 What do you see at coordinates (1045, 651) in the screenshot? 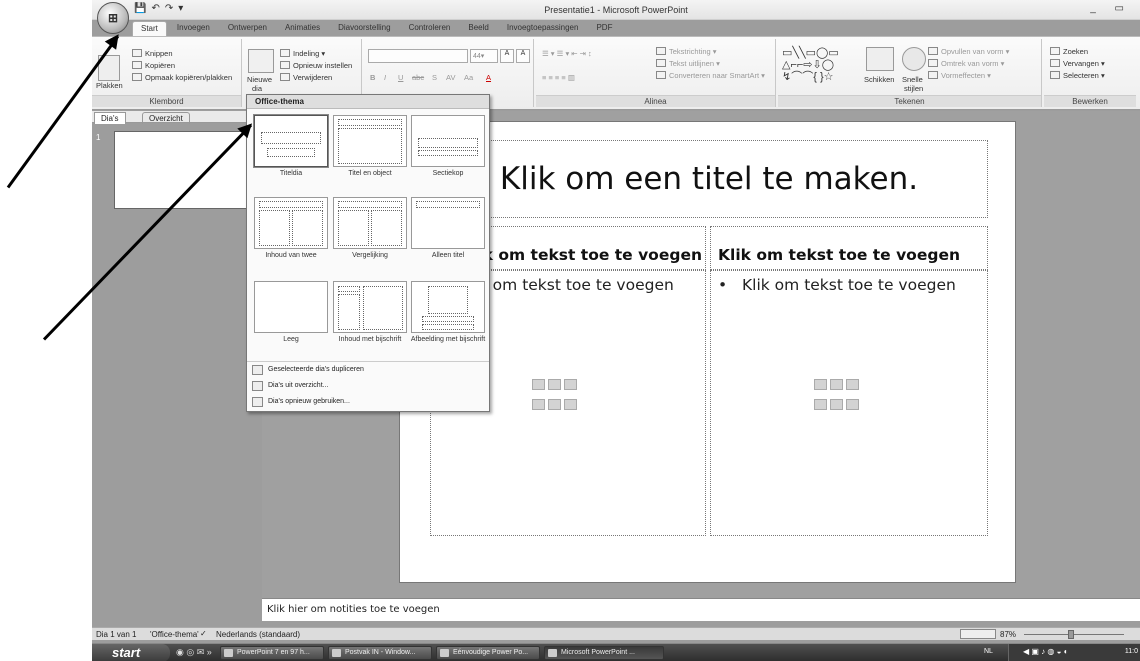
I see `tray-icons: ◀ ▣ ♪ ◍ ◒ ◐` at bounding box center [1045, 651].